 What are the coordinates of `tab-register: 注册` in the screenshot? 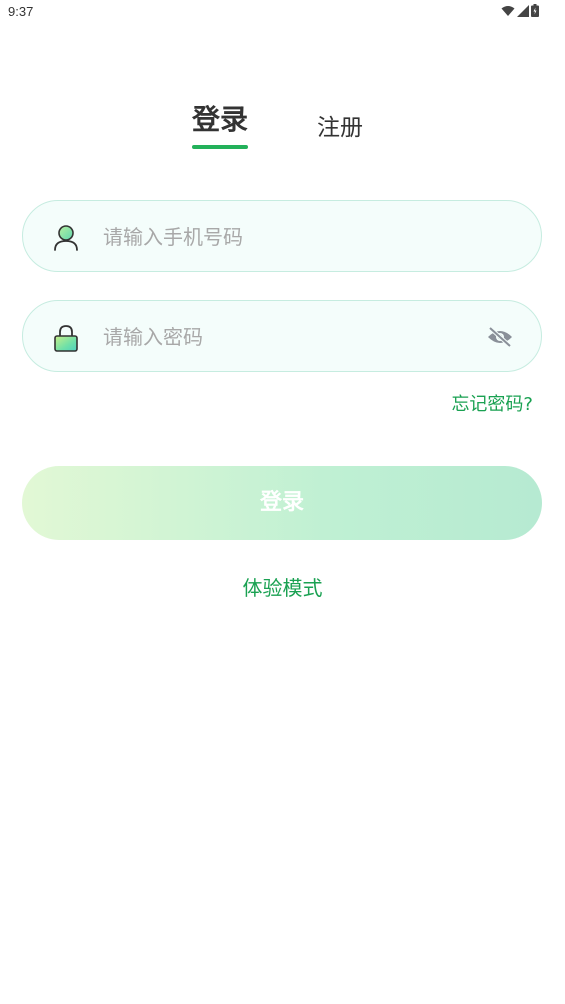 It's located at (340, 125).